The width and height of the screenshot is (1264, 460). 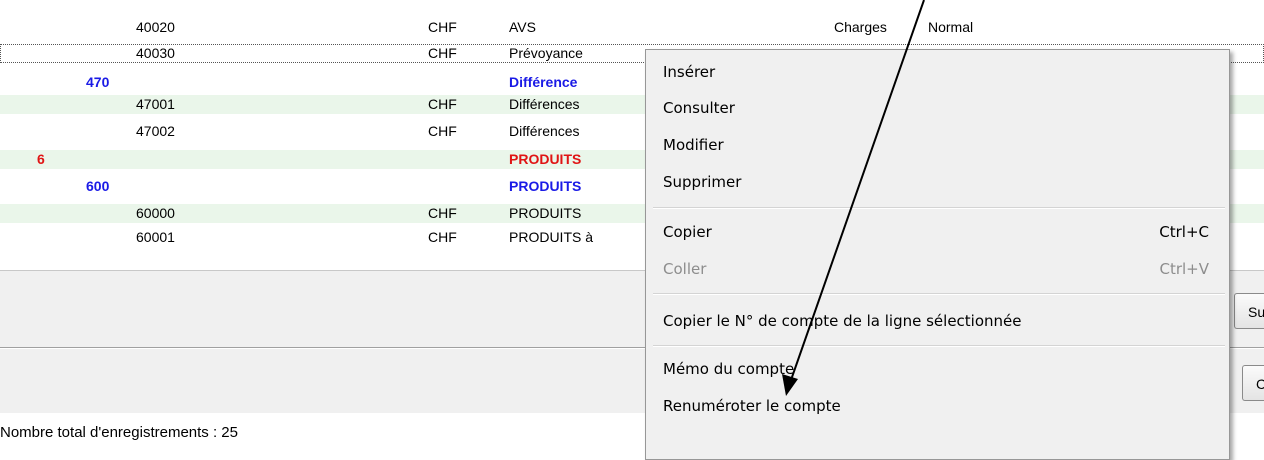 I want to click on menu-item-label: Modifier, so click(x=693, y=145).